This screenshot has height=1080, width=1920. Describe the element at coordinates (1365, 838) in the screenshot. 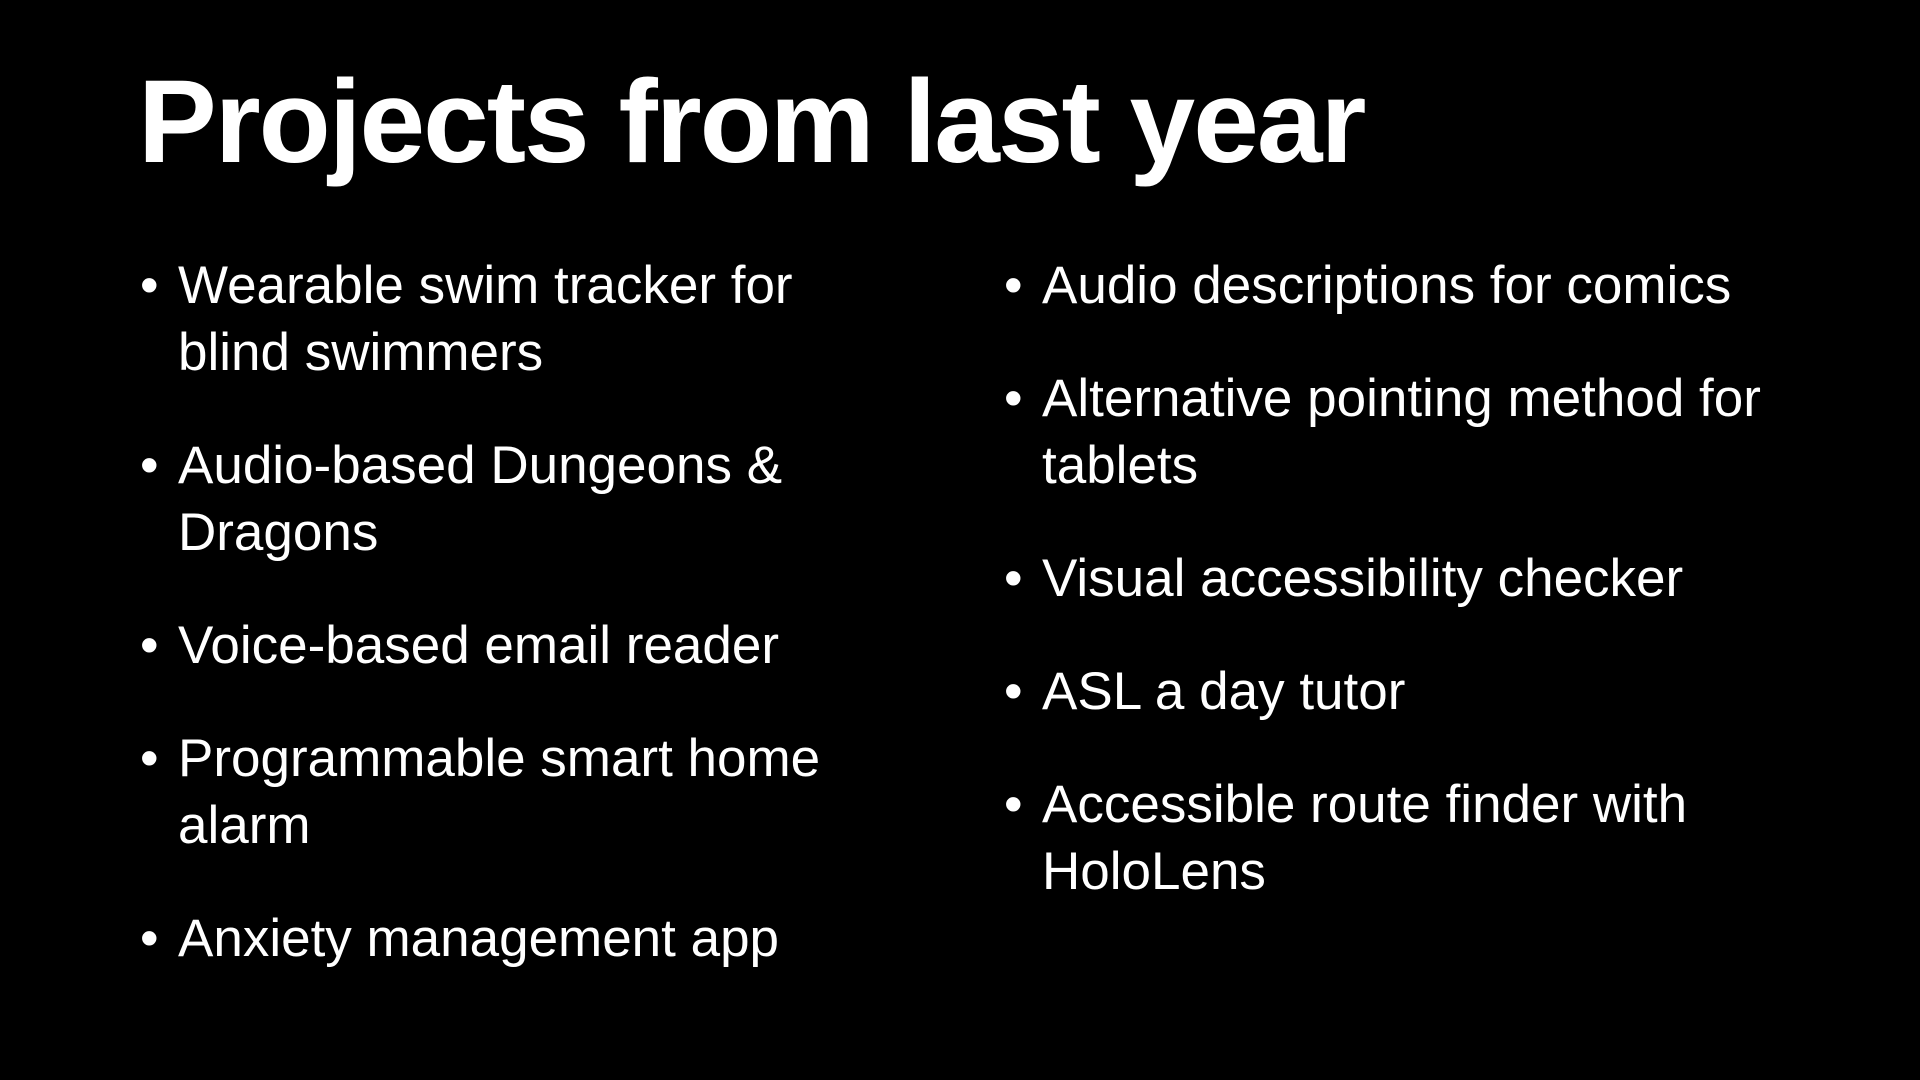

I see `list-item-text: Accessible route finder with HoloLens` at that location.